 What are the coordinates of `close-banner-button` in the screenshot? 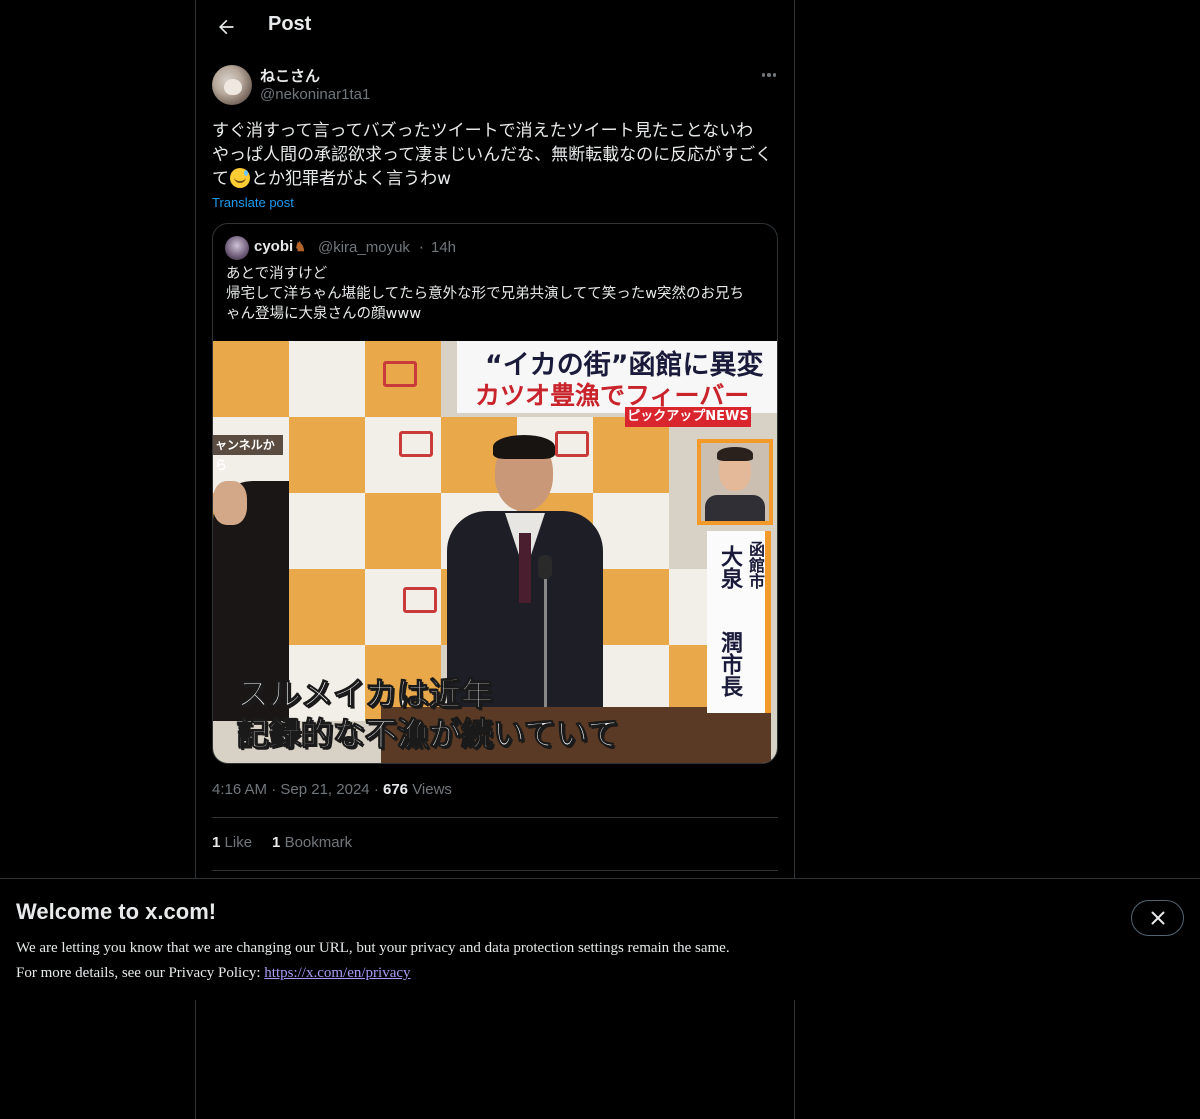 It's located at (1157, 918).